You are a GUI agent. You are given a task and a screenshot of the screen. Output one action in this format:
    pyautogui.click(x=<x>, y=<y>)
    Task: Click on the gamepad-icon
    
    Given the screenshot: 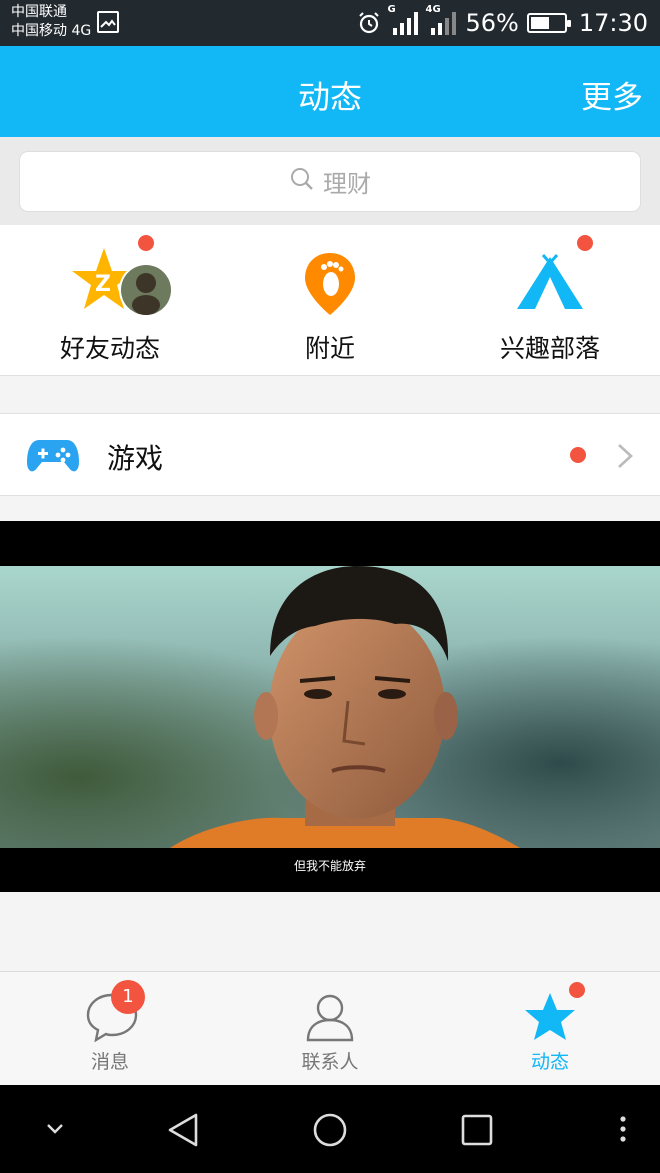 What is the action you would take?
    pyautogui.click(x=53, y=458)
    